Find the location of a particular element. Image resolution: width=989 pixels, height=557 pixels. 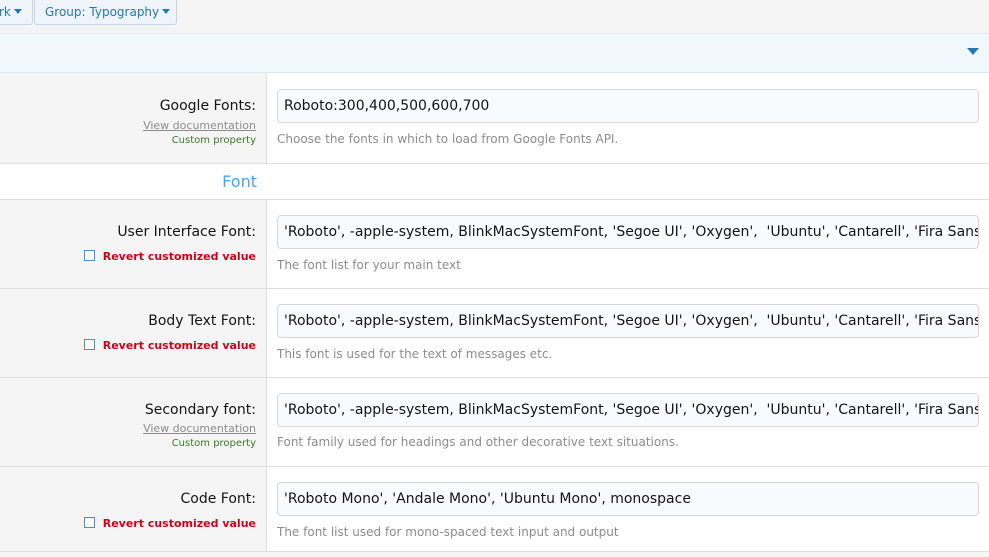

option-label-cell: Code Font: Revert customized value is located at coordinates (133, 509).